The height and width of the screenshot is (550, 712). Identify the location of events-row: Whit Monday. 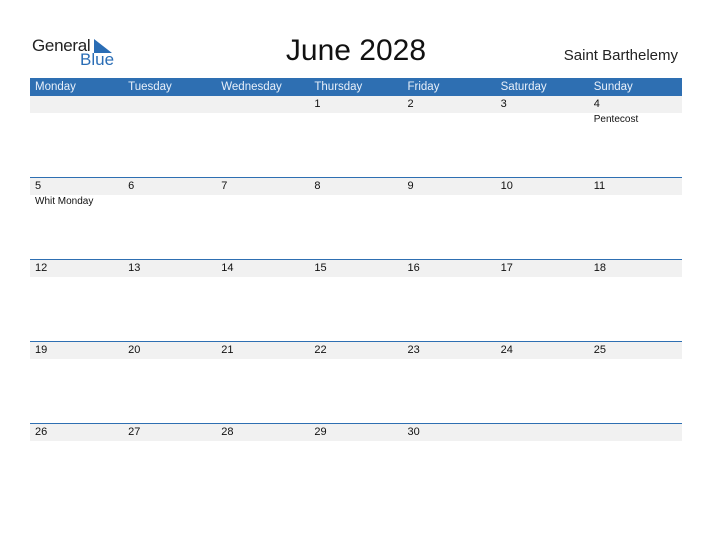
(356, 201).